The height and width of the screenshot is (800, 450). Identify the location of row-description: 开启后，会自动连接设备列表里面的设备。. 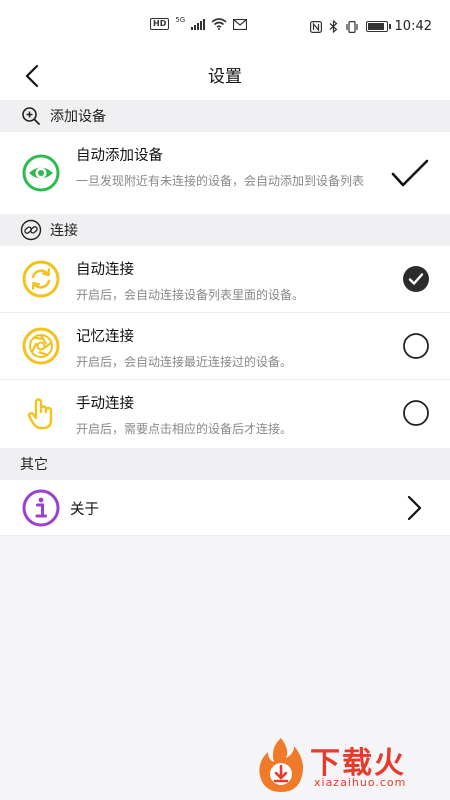
(190, 295).